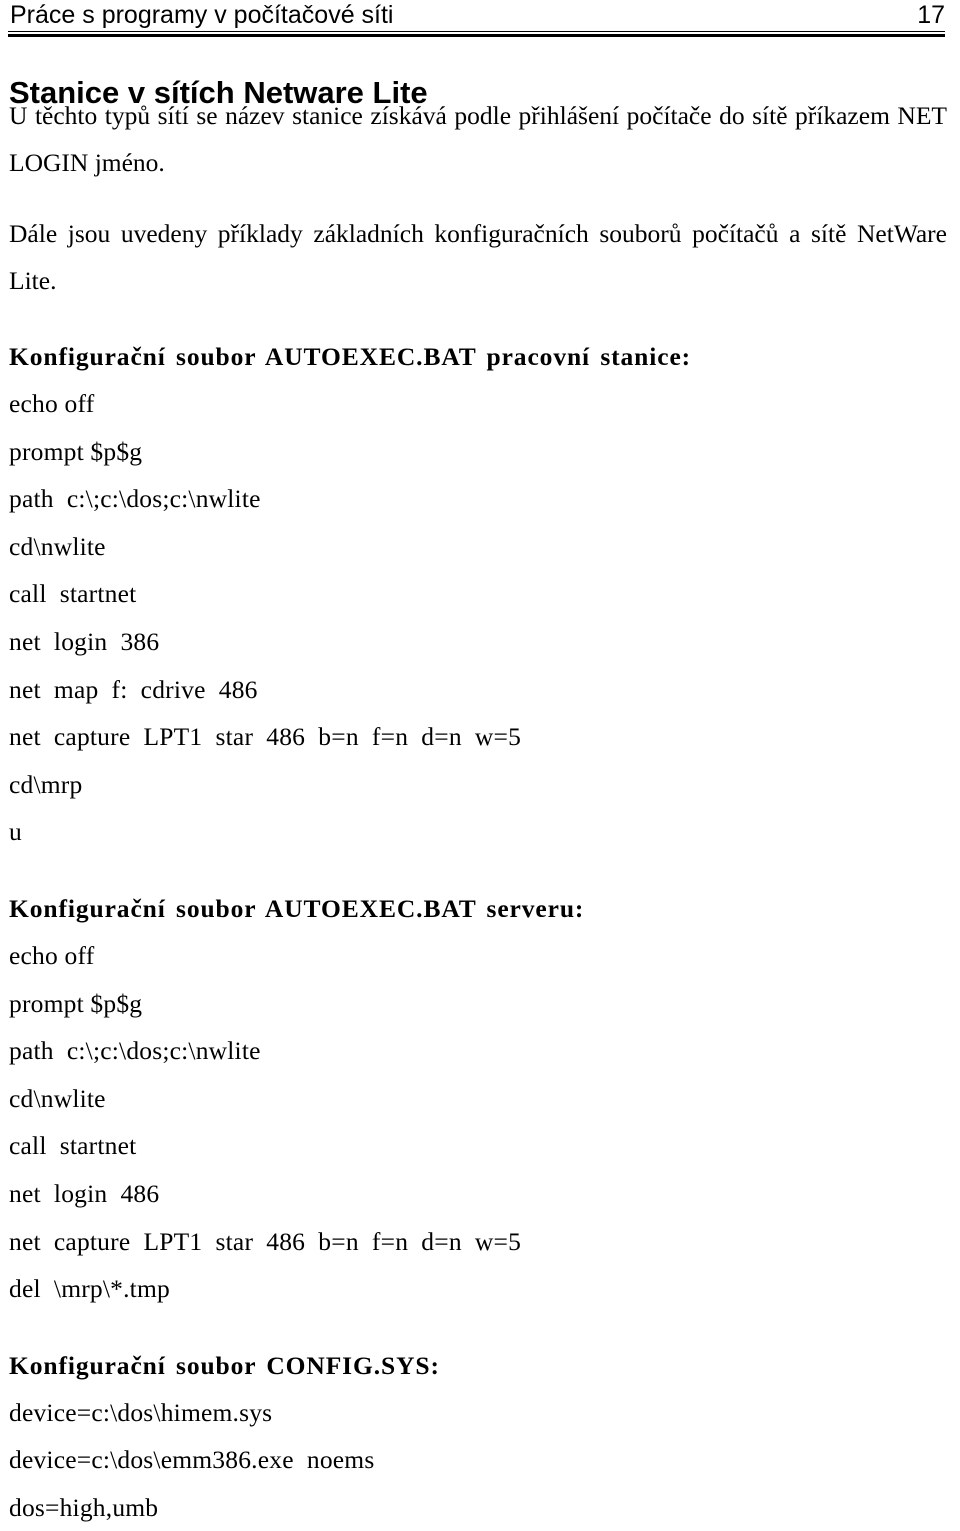 This screenshot has width=960, height=1531. I want to click on header-rule-thick, so click(476, 35).